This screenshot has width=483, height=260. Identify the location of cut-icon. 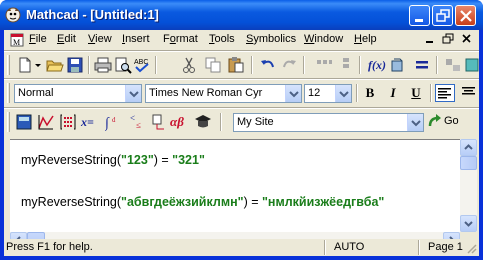
(189, 65).